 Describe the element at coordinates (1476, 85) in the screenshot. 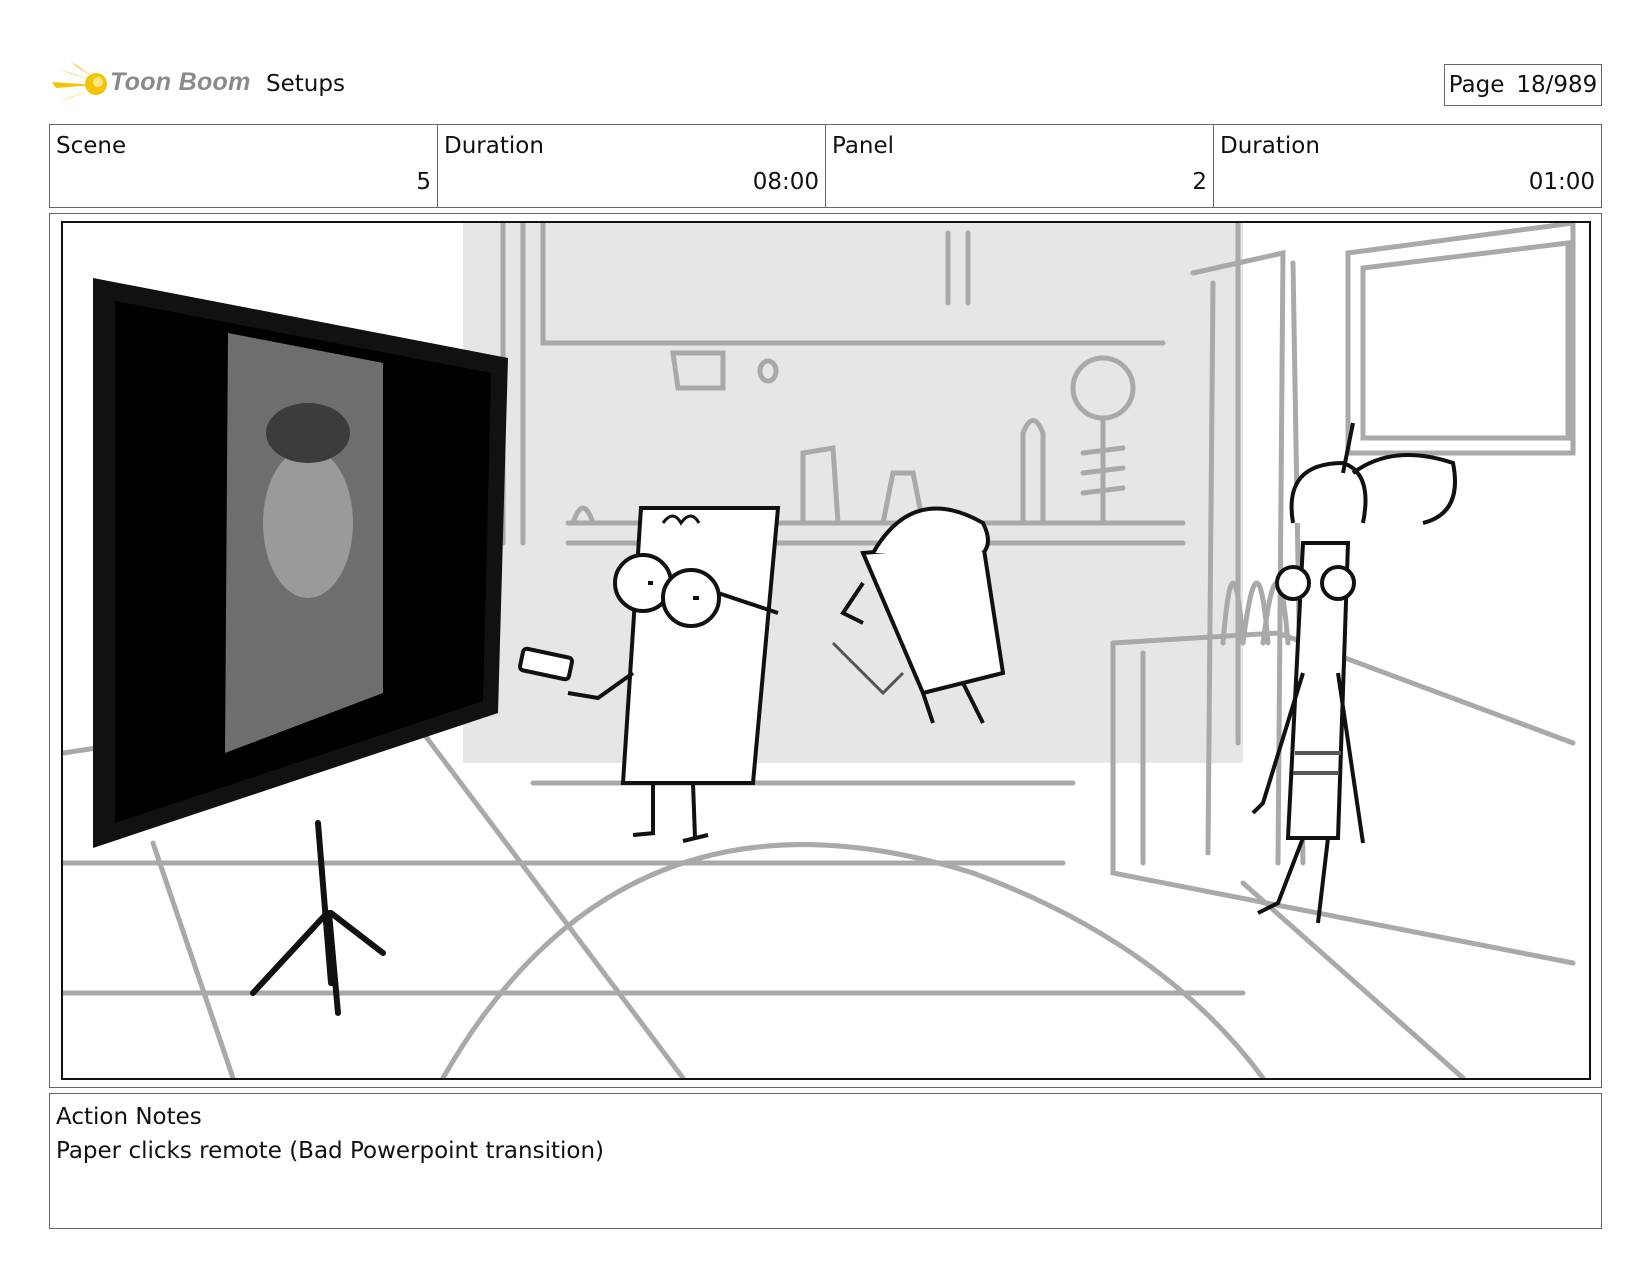

I see `page-label: Page` at that location.